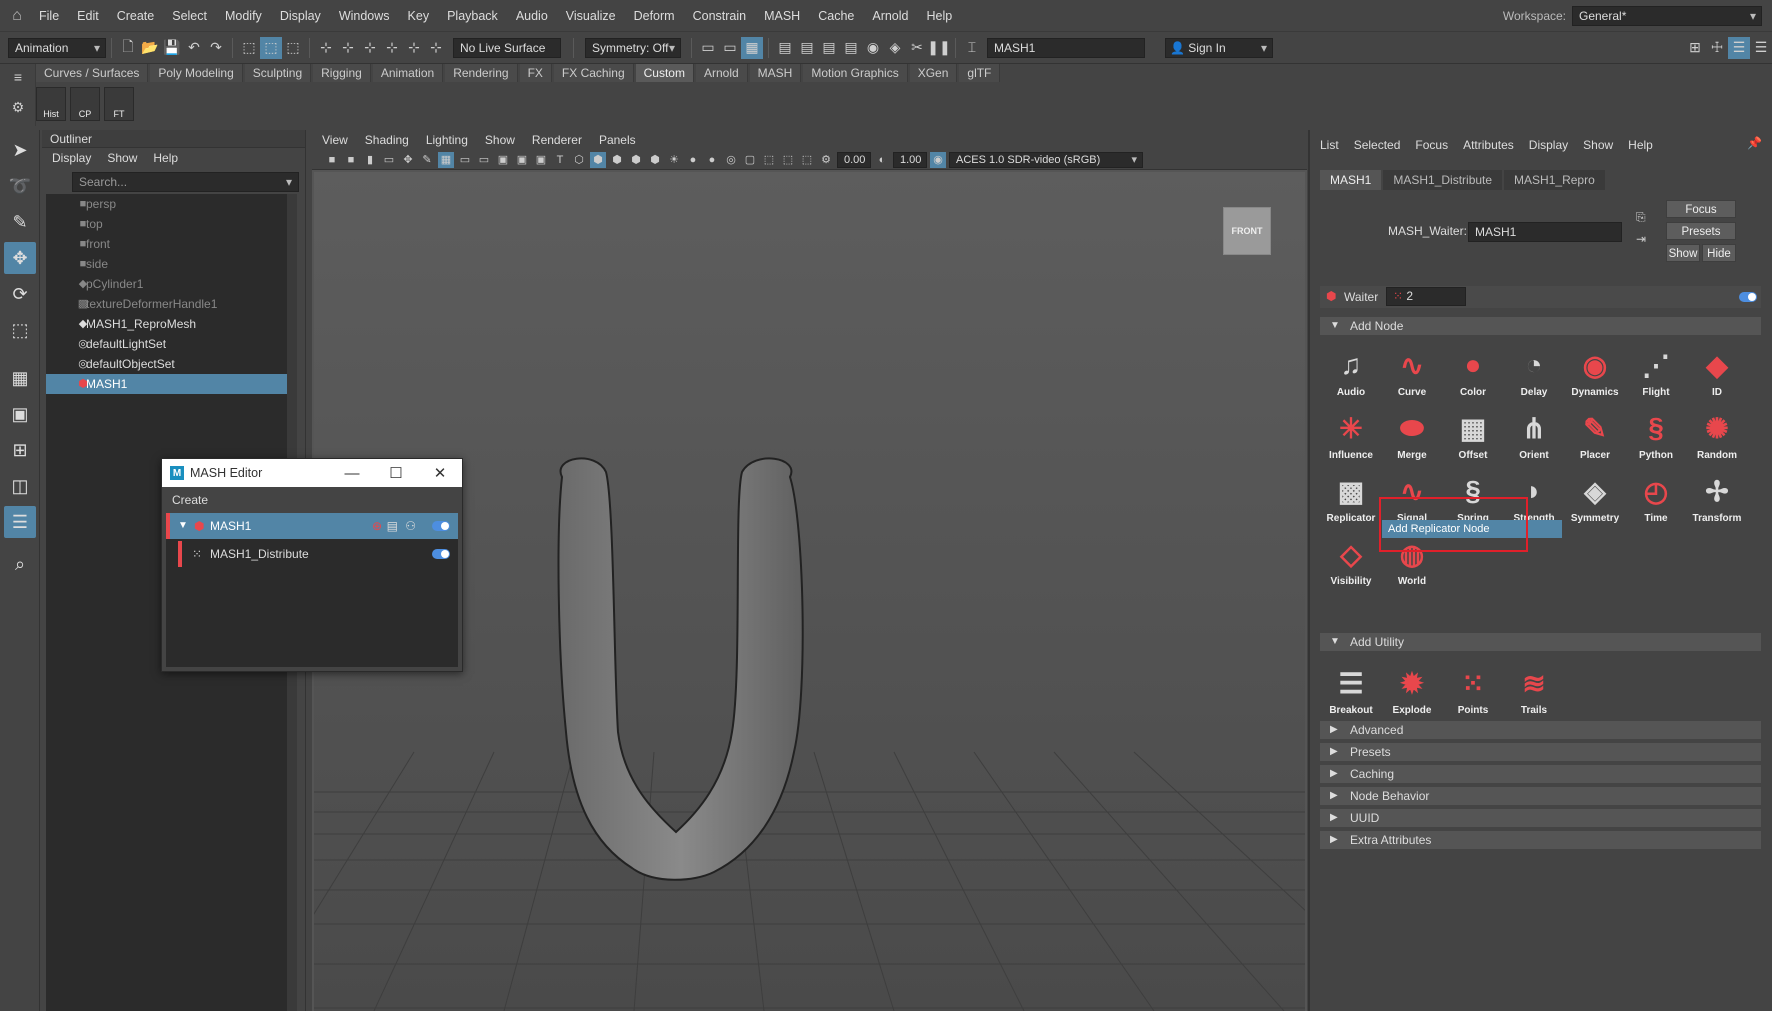 The width and height of the screenshot is (1772, 1011). Describe the element at coordinates (18, 77) in the screenshot. I see `shelf-menu-icon: ≡` at that location.